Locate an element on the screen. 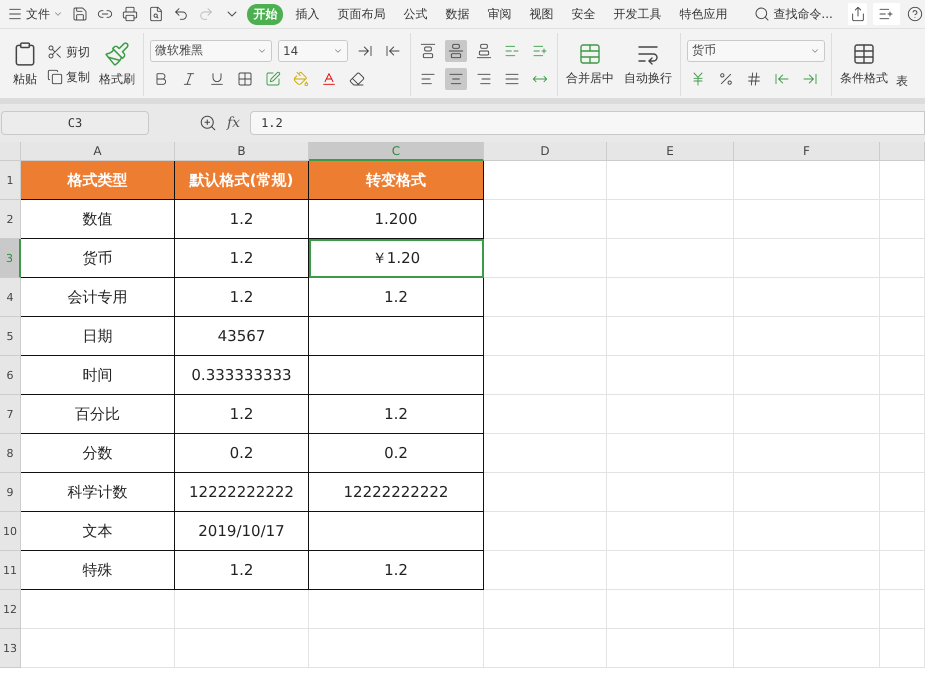 This screenshot has height=673, width=925. row-header: 7 is located at coordinates (10, 414).